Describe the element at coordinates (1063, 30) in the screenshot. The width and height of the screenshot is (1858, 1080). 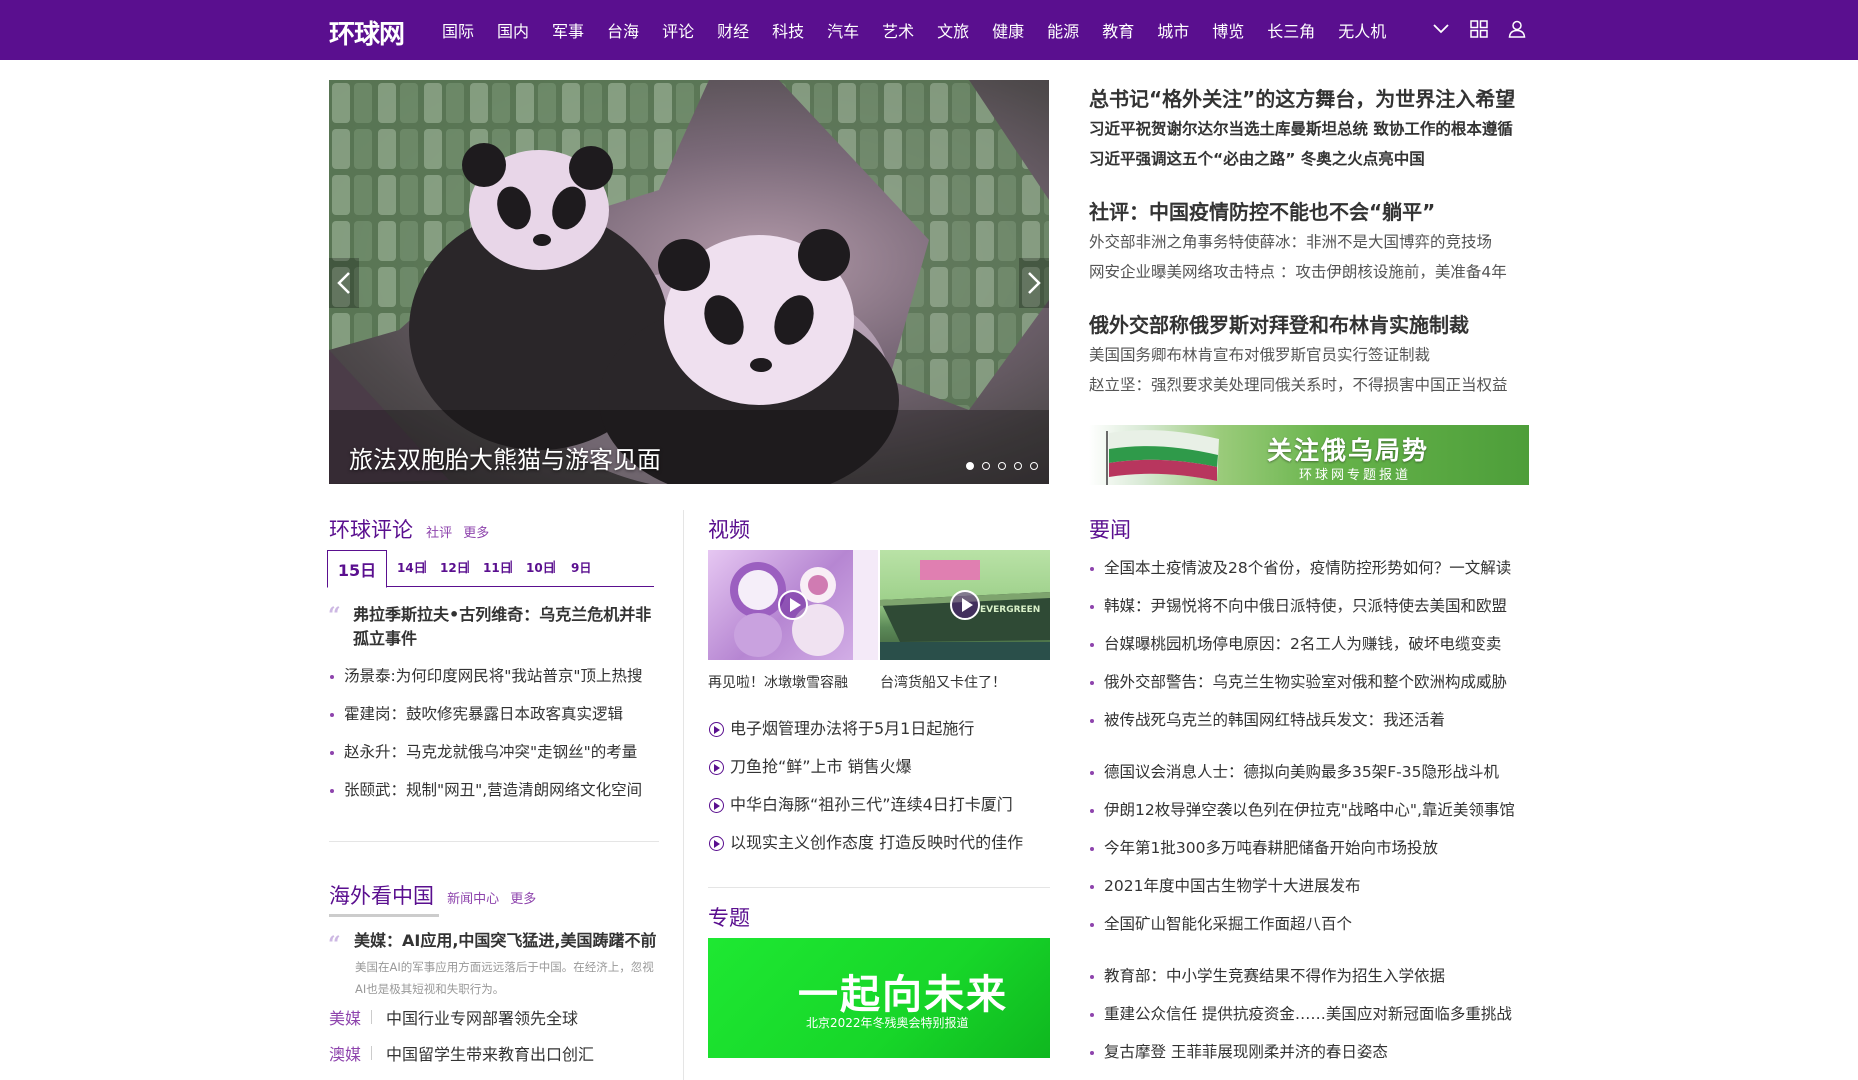
I see `nav-item-energy: 能源` at that location.